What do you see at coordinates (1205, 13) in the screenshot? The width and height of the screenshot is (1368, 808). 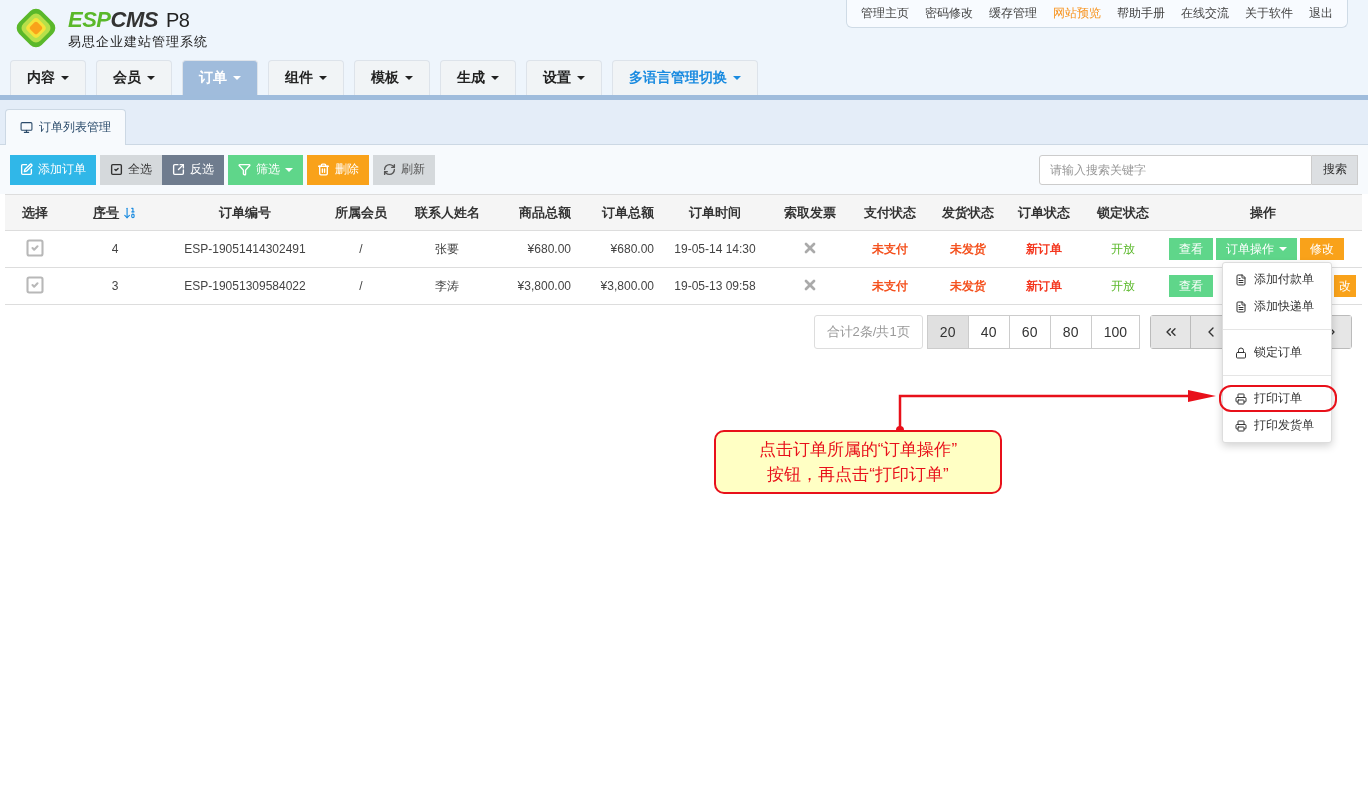 I see `top-link: 在线交流` at bounding box center [1205, 13].